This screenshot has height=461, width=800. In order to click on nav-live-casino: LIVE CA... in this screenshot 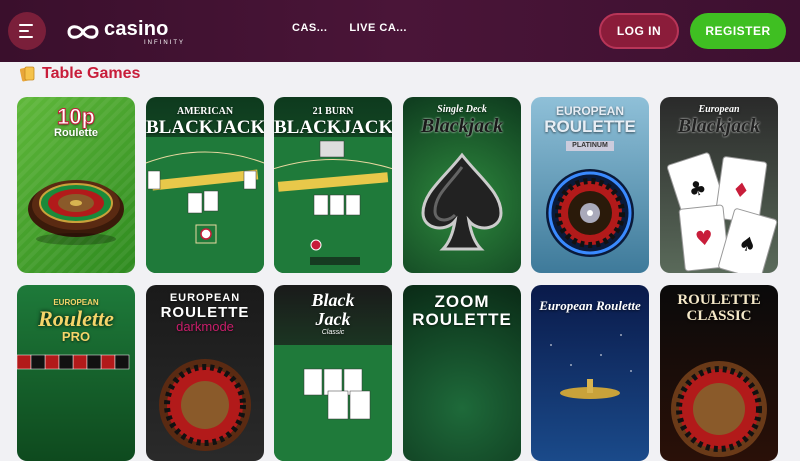, I will do `click(378, 28)`.